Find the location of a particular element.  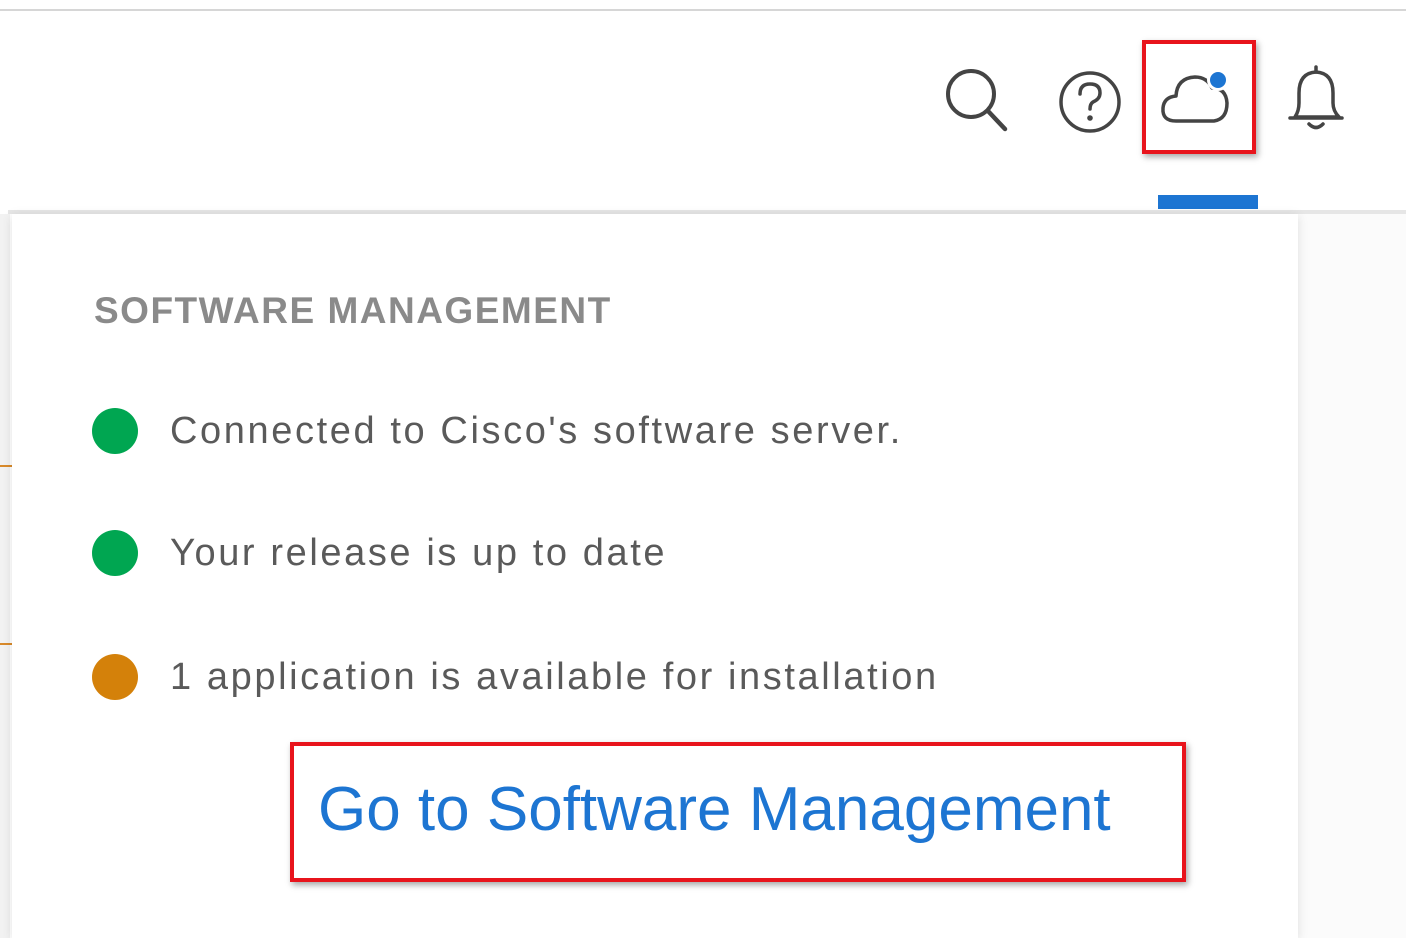

background-strip is located at coordinates (5, 576).